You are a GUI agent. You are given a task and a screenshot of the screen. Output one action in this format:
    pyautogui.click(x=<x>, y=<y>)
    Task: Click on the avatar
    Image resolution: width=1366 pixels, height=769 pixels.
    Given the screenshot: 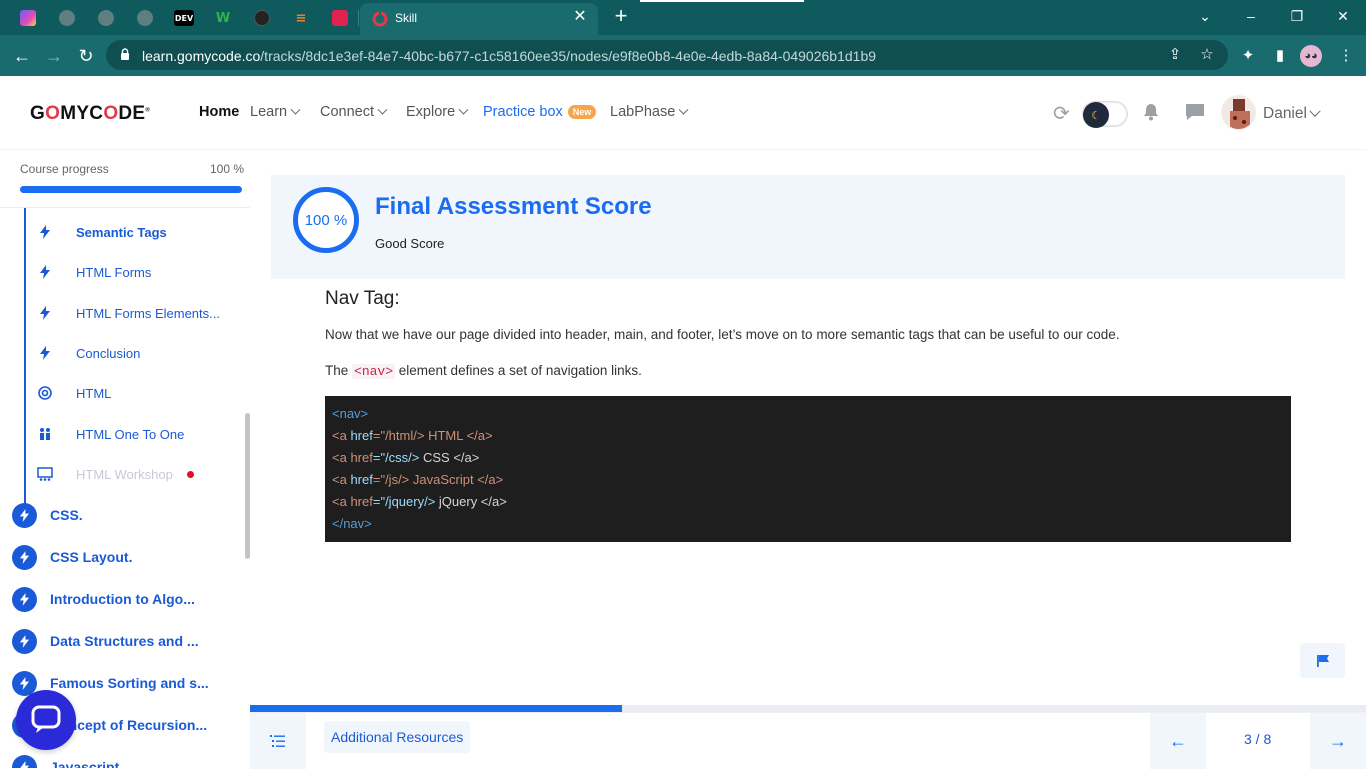 What is the action you would take?
    pyautogui.click(x=1238, y=112)
    